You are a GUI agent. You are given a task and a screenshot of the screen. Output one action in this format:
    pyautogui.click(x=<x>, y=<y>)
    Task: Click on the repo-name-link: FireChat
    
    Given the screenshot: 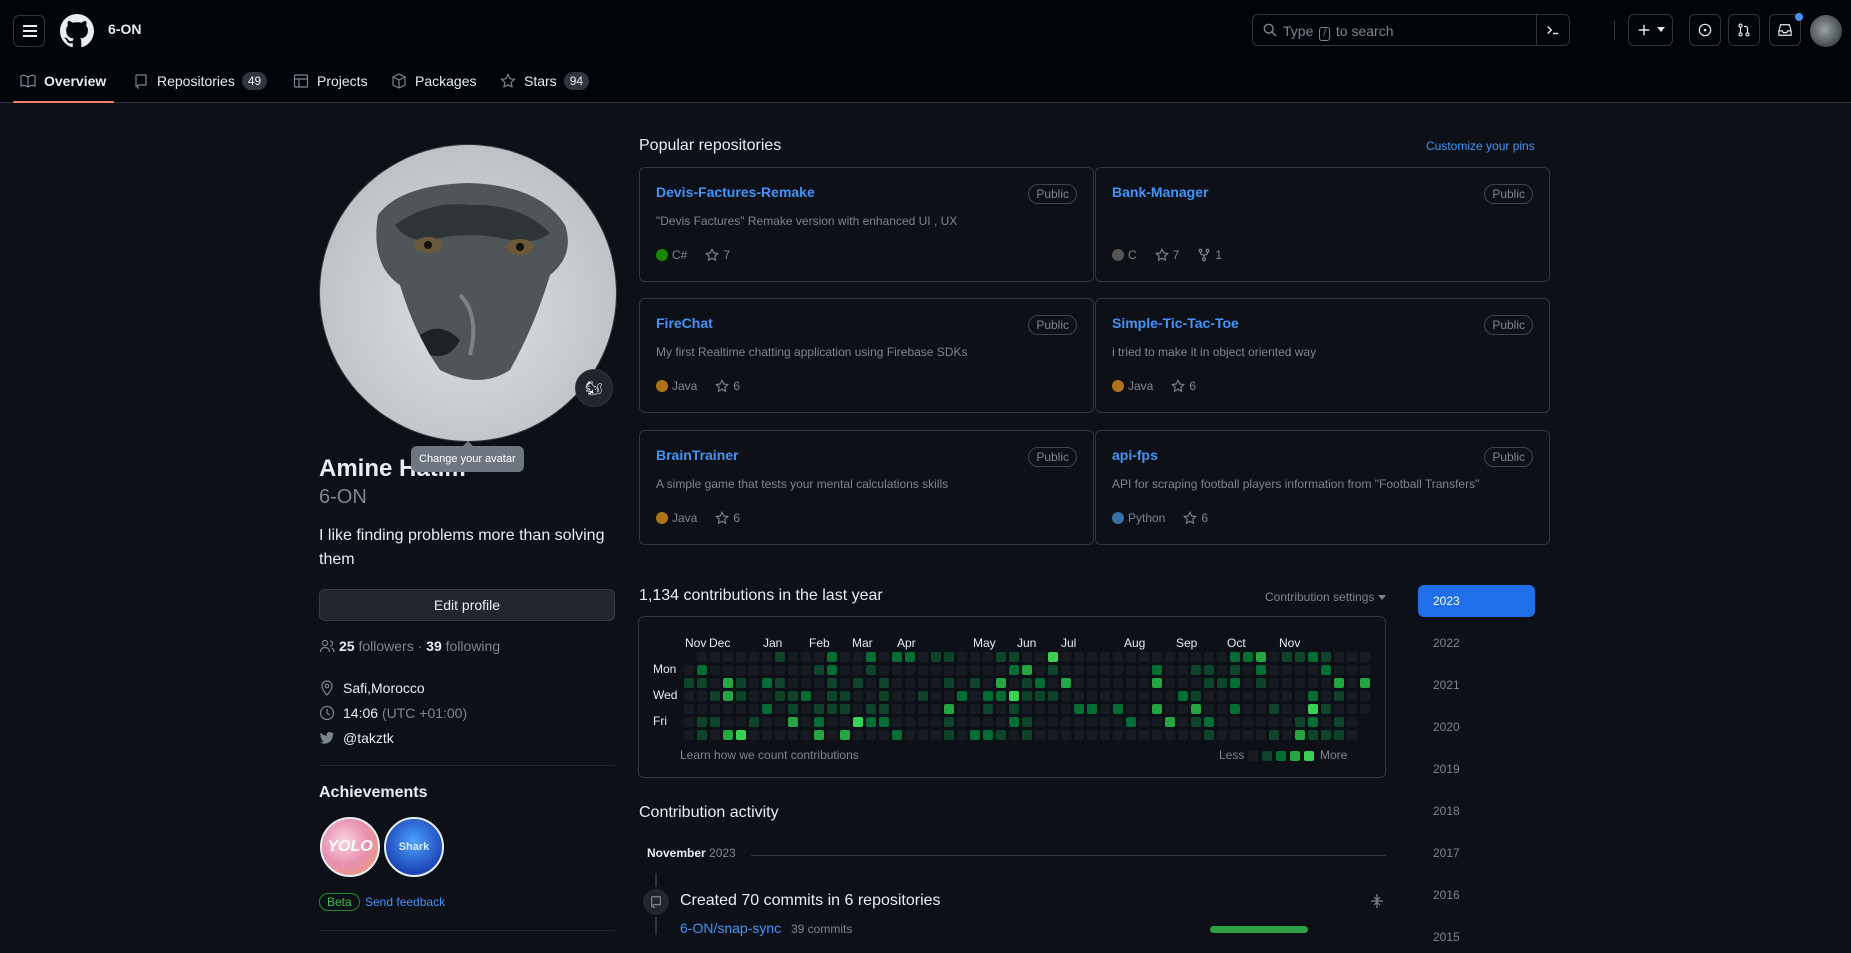 What is the action you would take?
    pyautogui.click(x=684, y=323)
    